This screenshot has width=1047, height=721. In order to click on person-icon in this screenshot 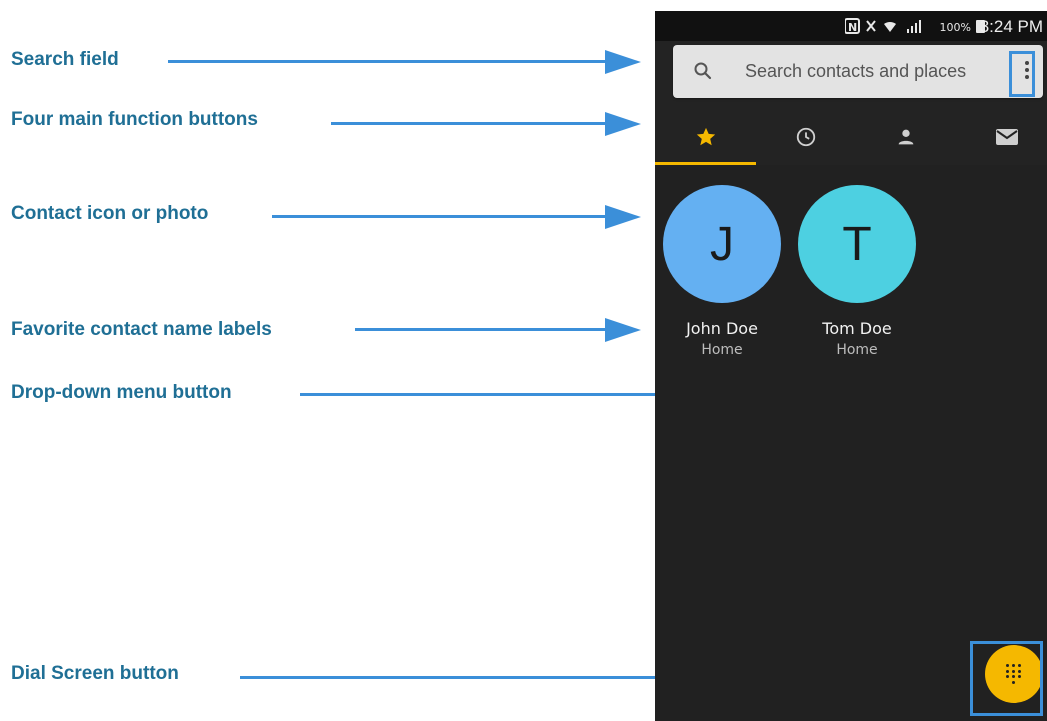, I will do `click(906, 137)`.